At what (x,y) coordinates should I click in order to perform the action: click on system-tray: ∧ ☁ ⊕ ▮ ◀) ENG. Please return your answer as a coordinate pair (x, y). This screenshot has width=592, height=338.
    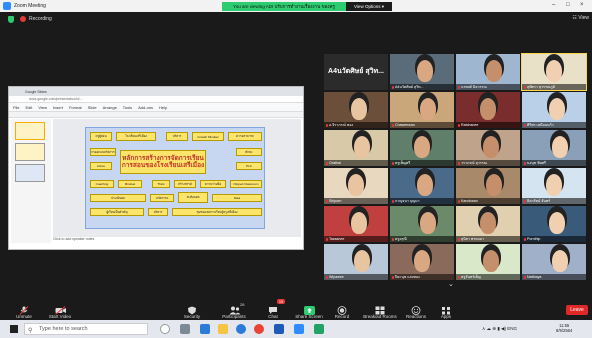
    Looking at the image, I should click on (499, 329).